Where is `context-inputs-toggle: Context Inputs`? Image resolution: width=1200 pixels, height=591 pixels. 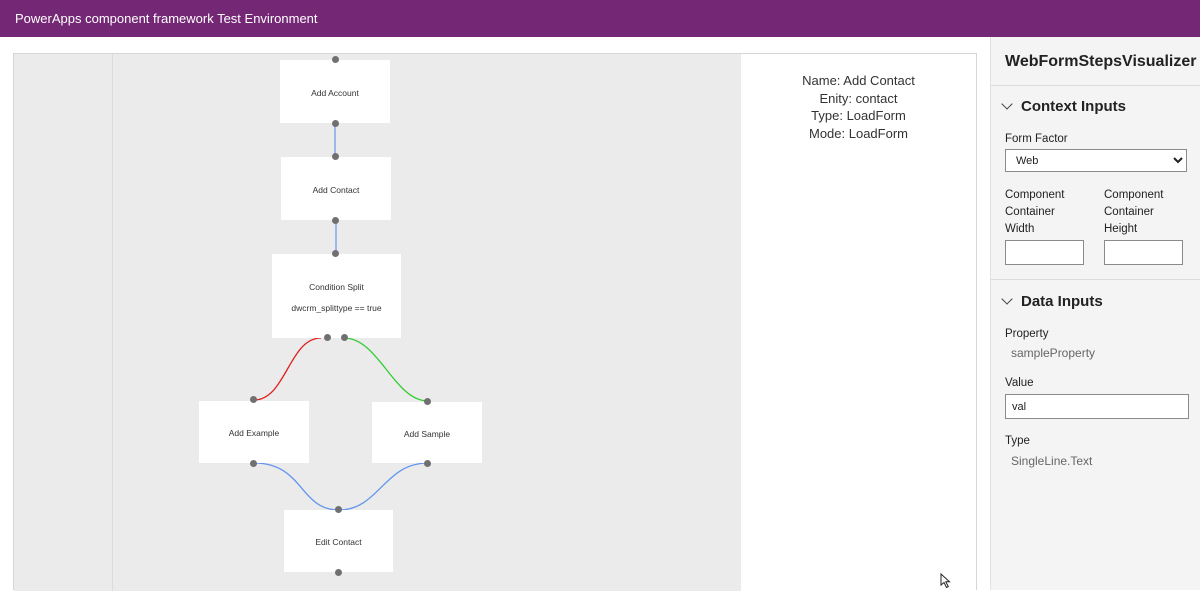 context-inputs-toggle: Context Inputs is located at coordinates (1063, 106).